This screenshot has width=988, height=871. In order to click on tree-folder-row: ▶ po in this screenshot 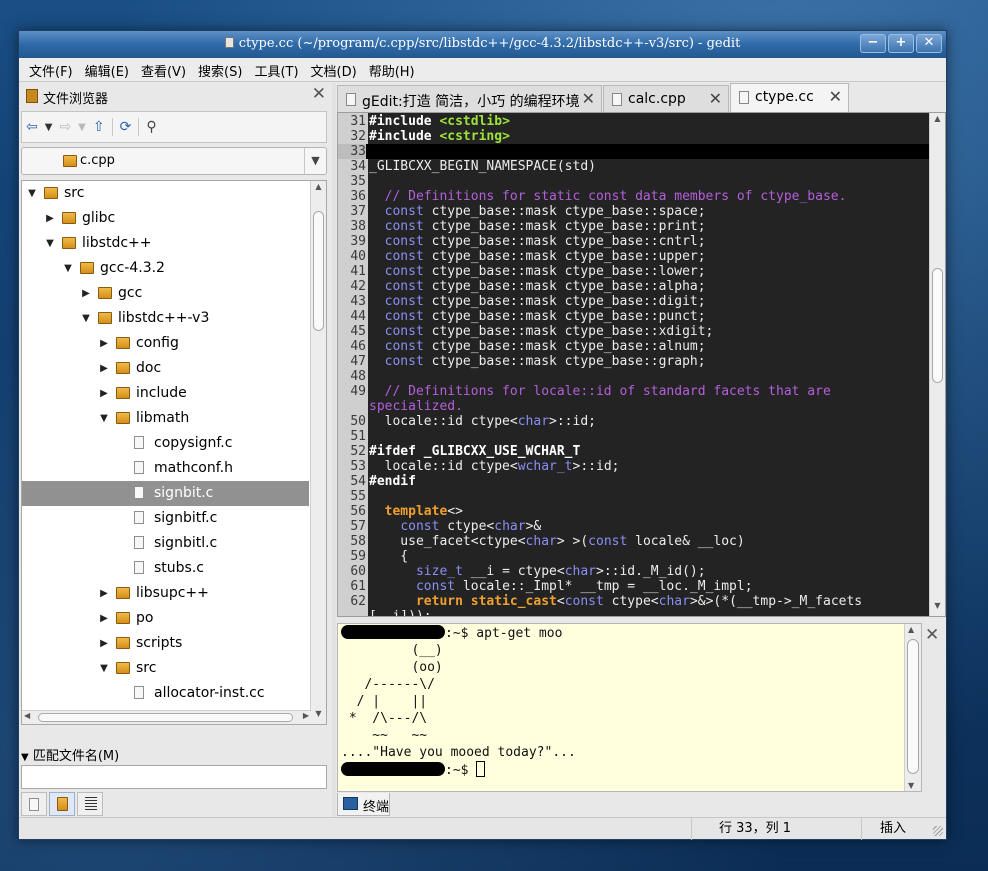, I will do `click(165, 618)`.